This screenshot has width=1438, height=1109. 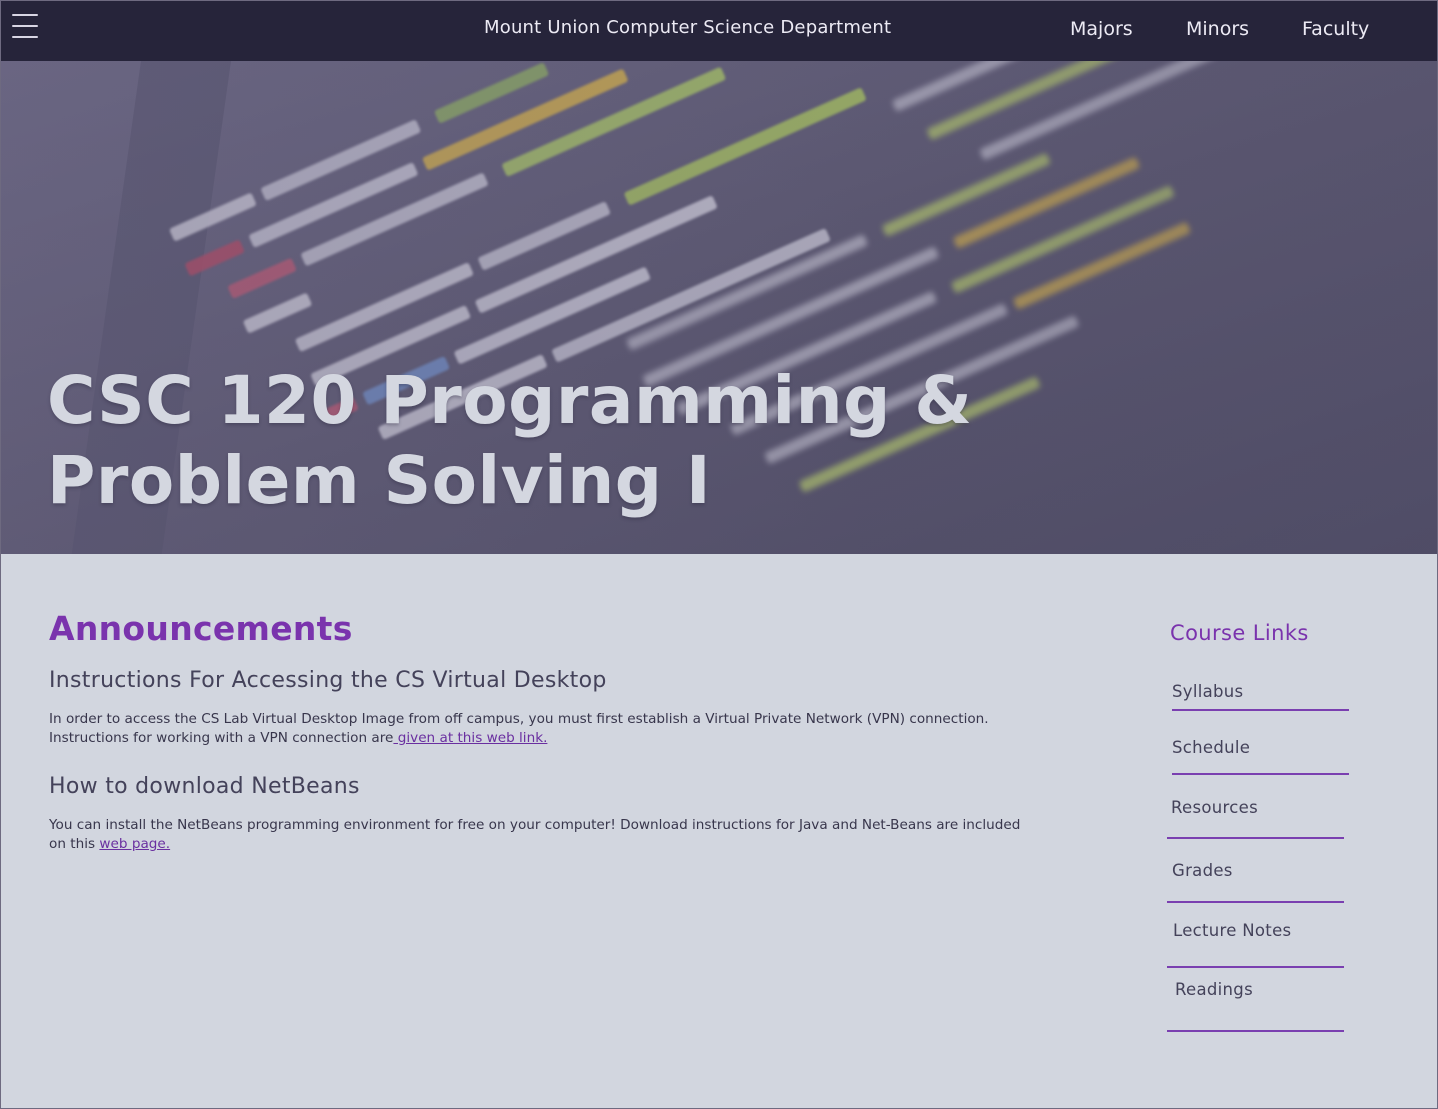 What do you see at coordinates (204, 786) in the screenshot?
I see `announcement-heading: How to download NetBeans` at bounding box center [204, 786].